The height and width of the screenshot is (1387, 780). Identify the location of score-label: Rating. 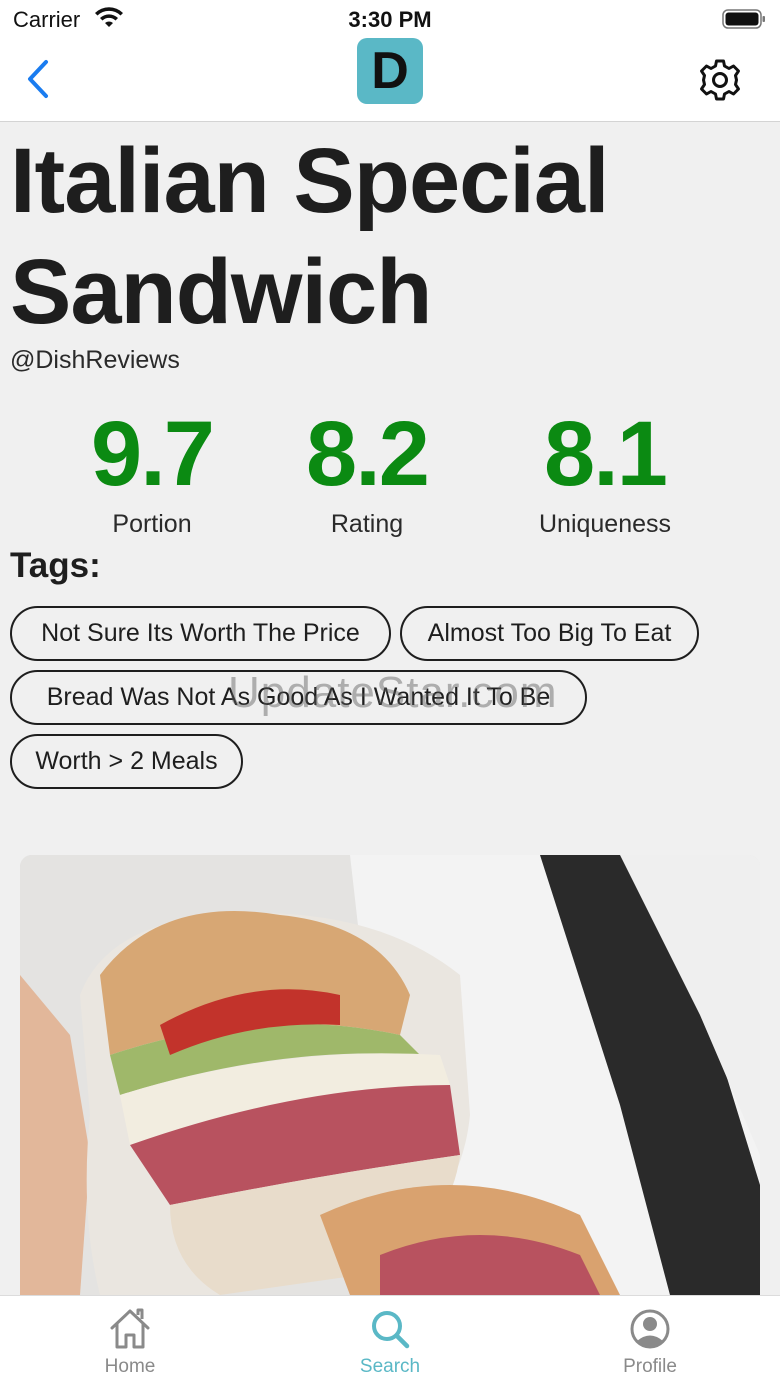
(367, 524).